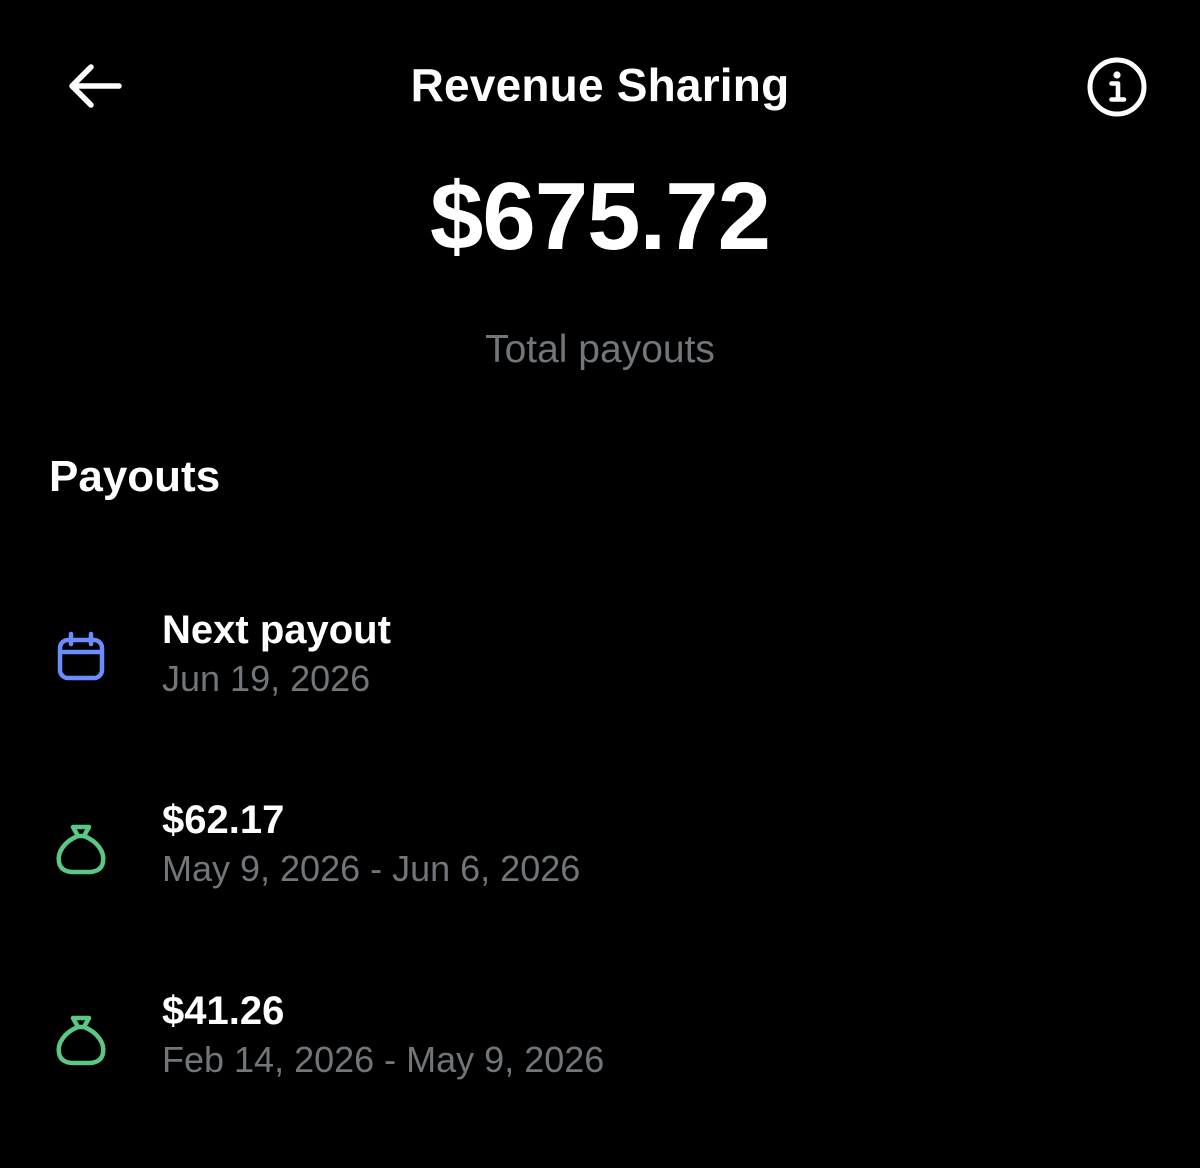 The width and height of the screenshot is (1200, 1168). Describe the element at coordinates (600, 349) in the screenshot. I see `total-payouts-label: Total payouts` at that location.